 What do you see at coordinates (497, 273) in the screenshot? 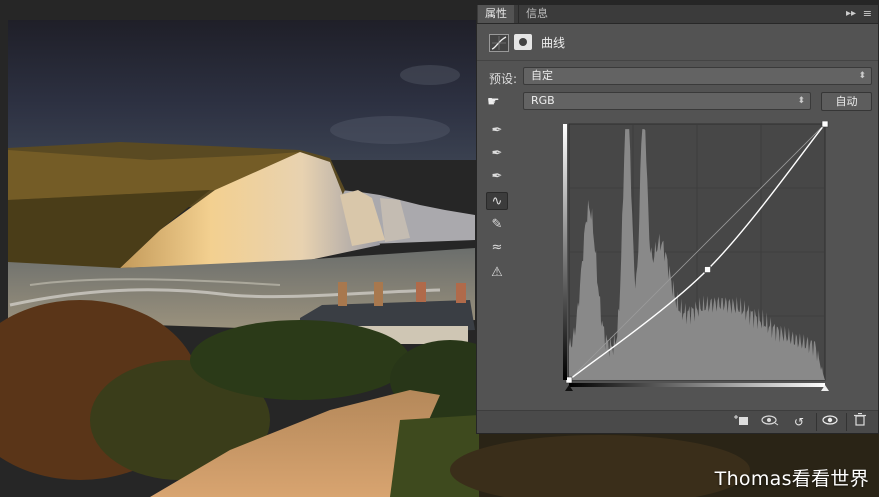
I see `clipping-warning-icon: ⚠` at bounding box center [497, 273].